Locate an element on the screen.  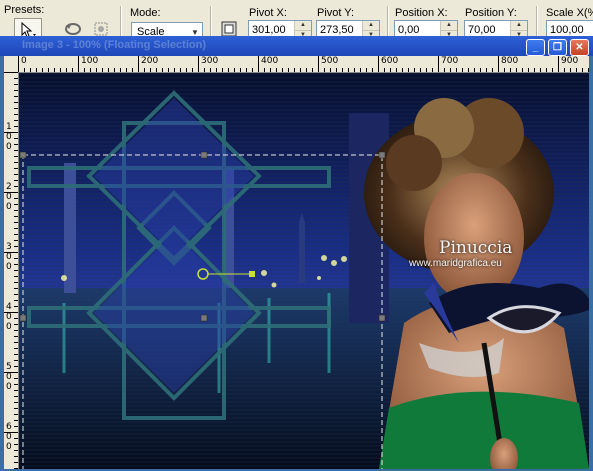
ruler-label: 5 0 0 is located at coordinates (9, 377).